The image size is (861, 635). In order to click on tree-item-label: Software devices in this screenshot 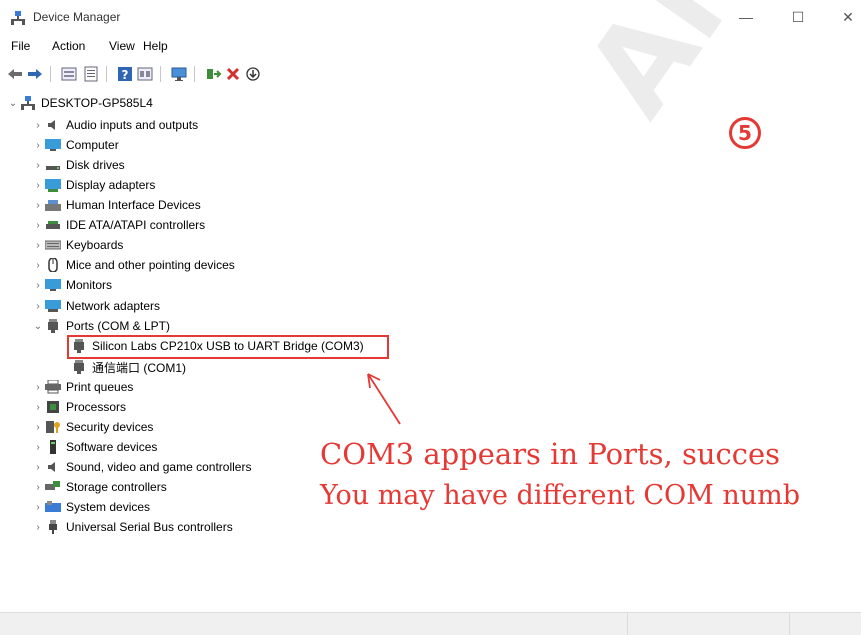, I will do `click(112, 447)`.